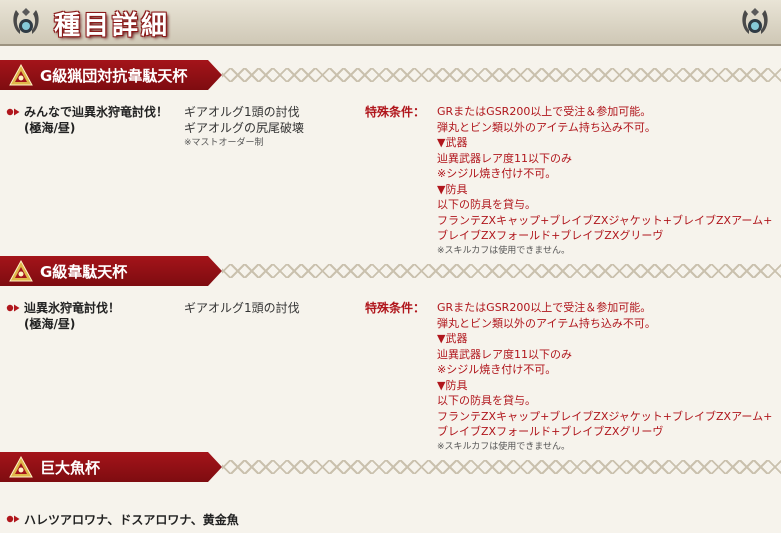 The image size is (781, 533). Describe the element at coordinates (114, 76) in the screenshot. I see `banner-label: G級猟団対抗韋駄天杯` at that location.